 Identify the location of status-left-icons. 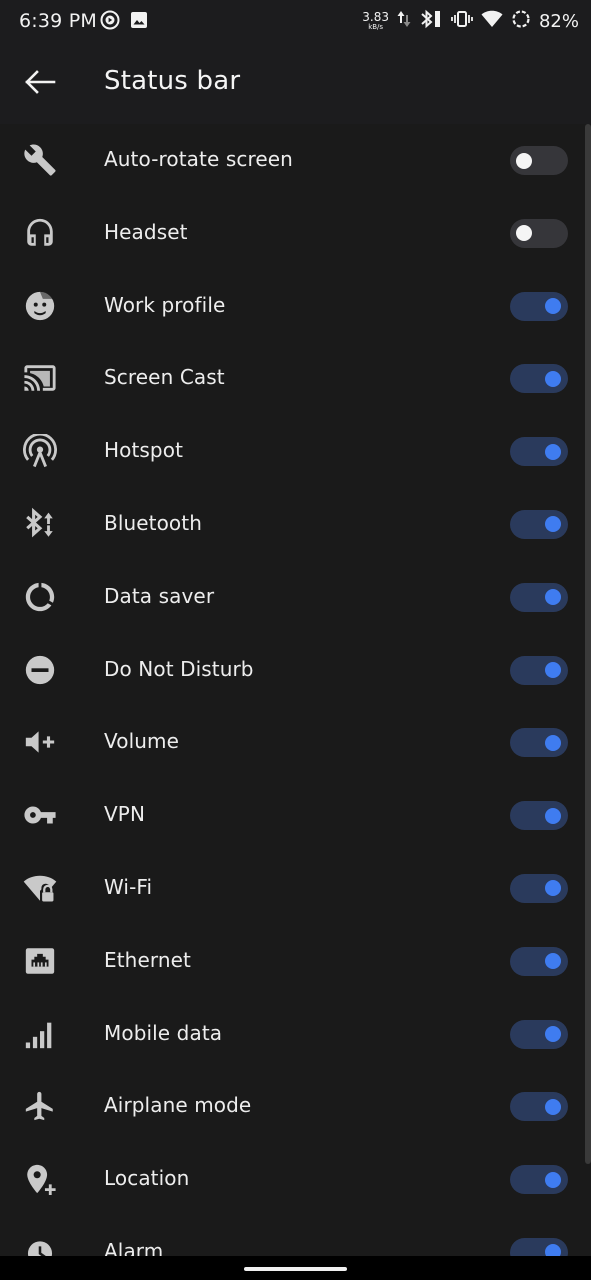
(124, 22).